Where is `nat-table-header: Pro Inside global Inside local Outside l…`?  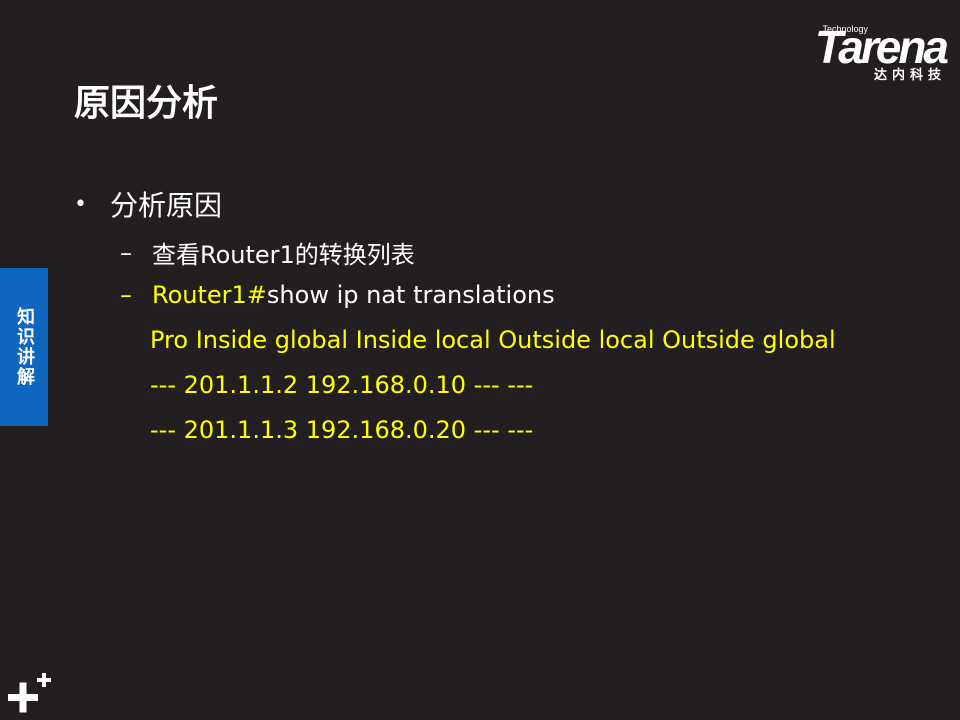 nat-table-header: Pro Inside global Inside local Outside l… is located at coordinates (493, 340).